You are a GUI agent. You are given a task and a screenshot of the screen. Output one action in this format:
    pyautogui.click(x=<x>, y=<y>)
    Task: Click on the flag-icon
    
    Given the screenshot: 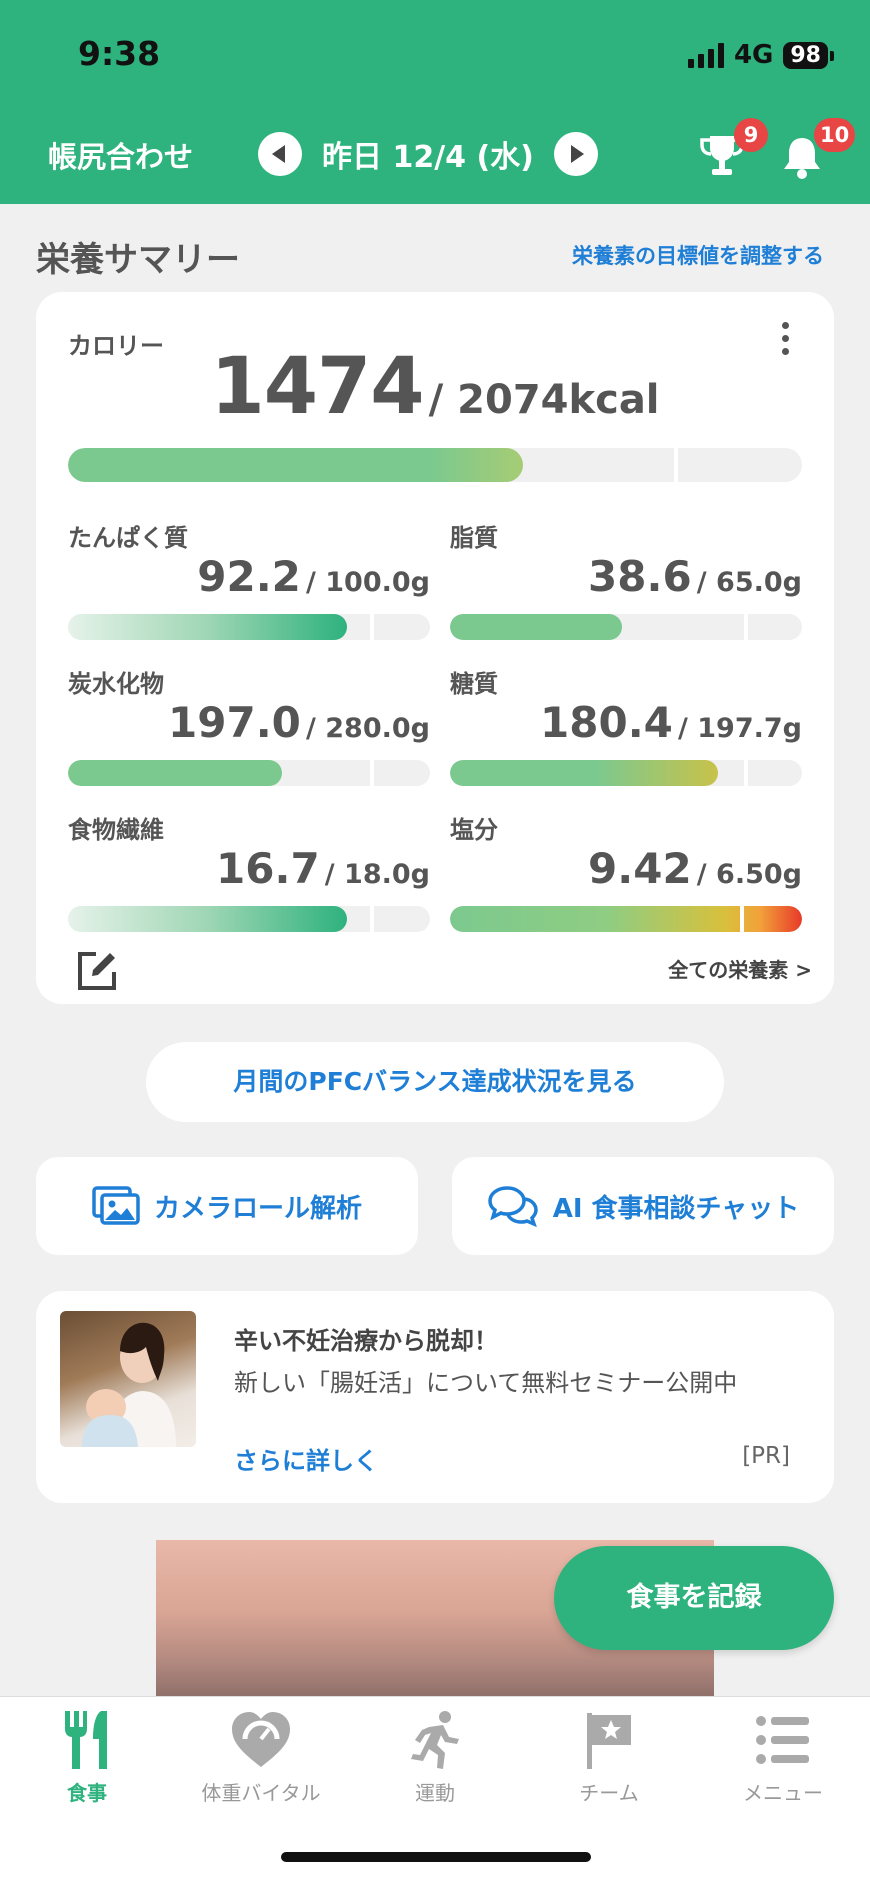 What is the action you would take?
    pyautogui.click(x=609, y=1741)
    